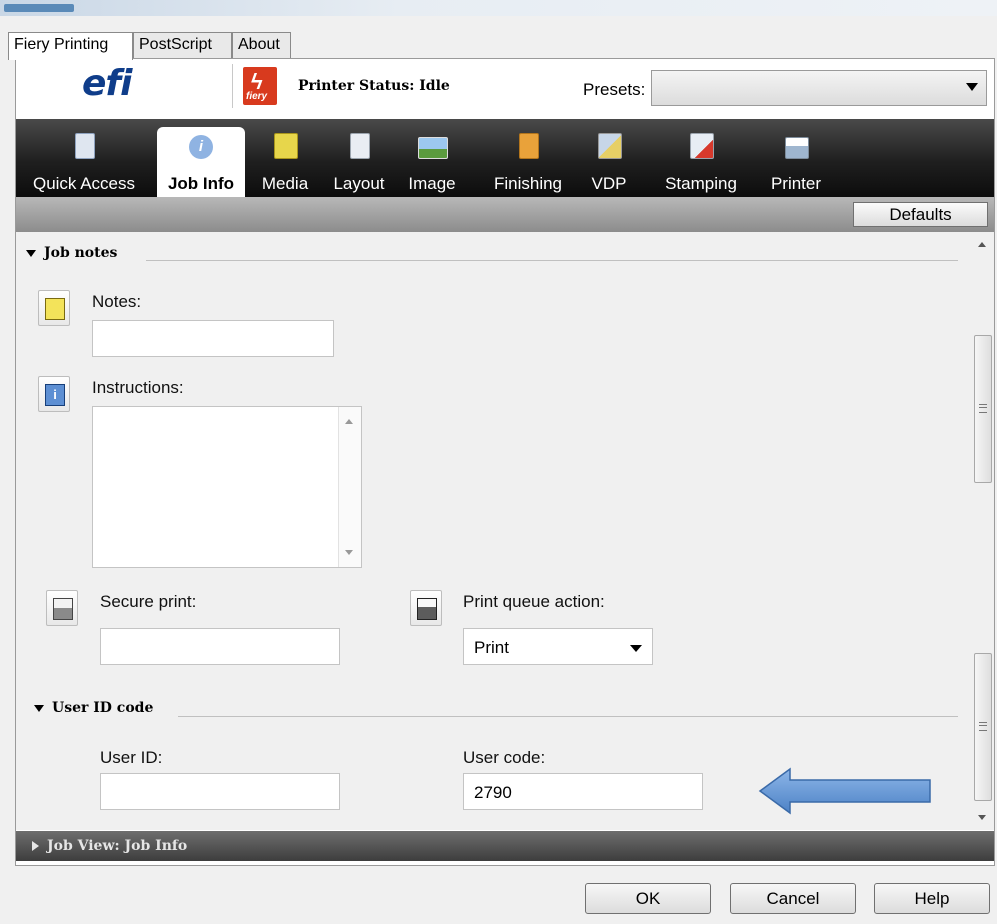 The image size is (997, 924). I want to click on arrow-left-icon, so click(844, 791).